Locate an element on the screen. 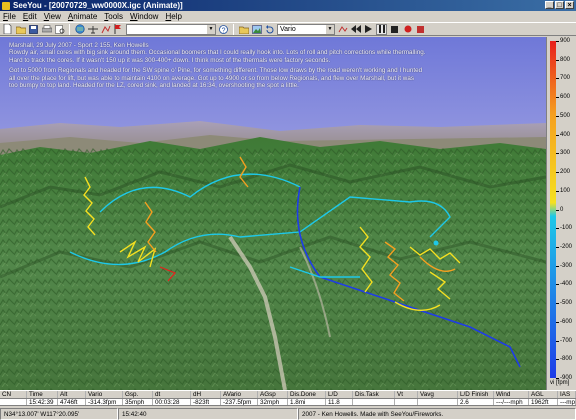 This screenshot has height=420, width=576. toolbar: ▼ ? Vario ▼ is located at coordinates (288, 29).